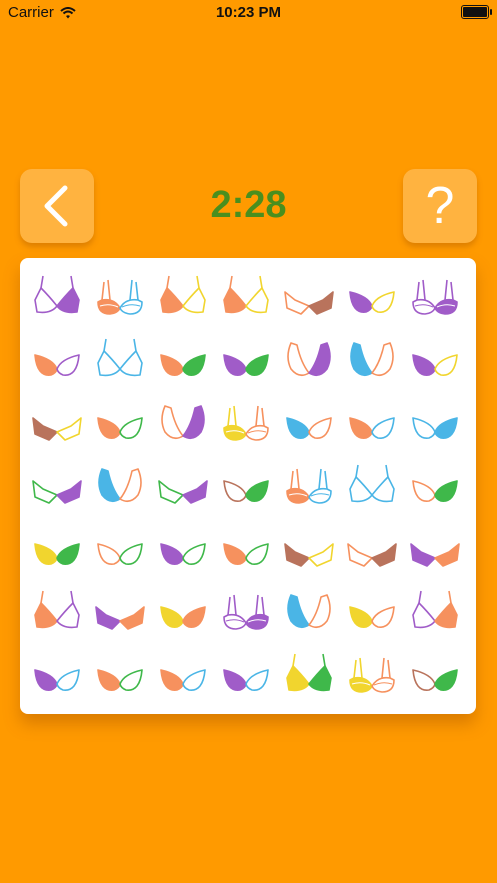 The height and width of the screenshot is (883, 497). What do you see at coordinates (476, 12) in the screenshot?
I see `battery-icon` at bounding box center [476, 12].